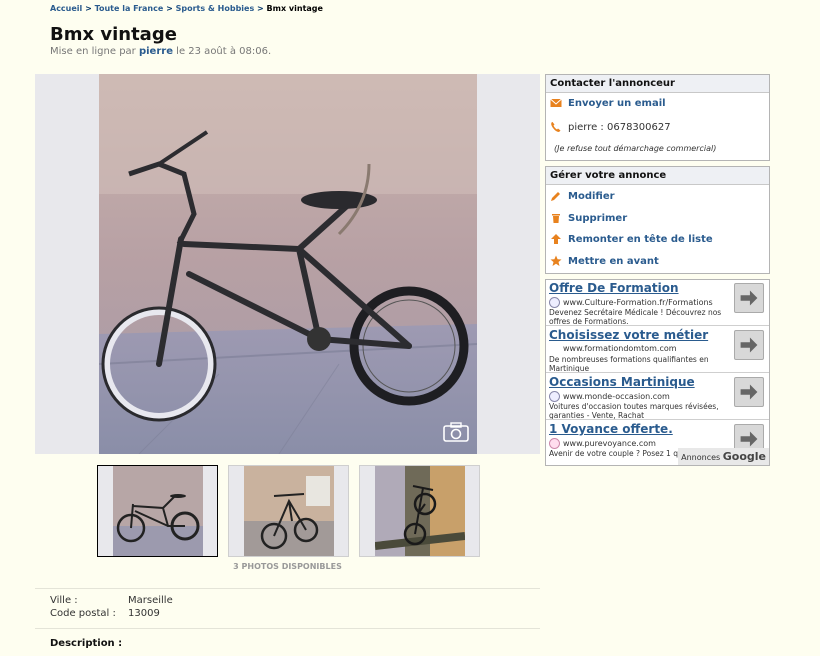 The width and height of the screenshot is (820, 656). I want to click on ad-url: www.Culture-Formation.fr/Formations, so click(631, 302).